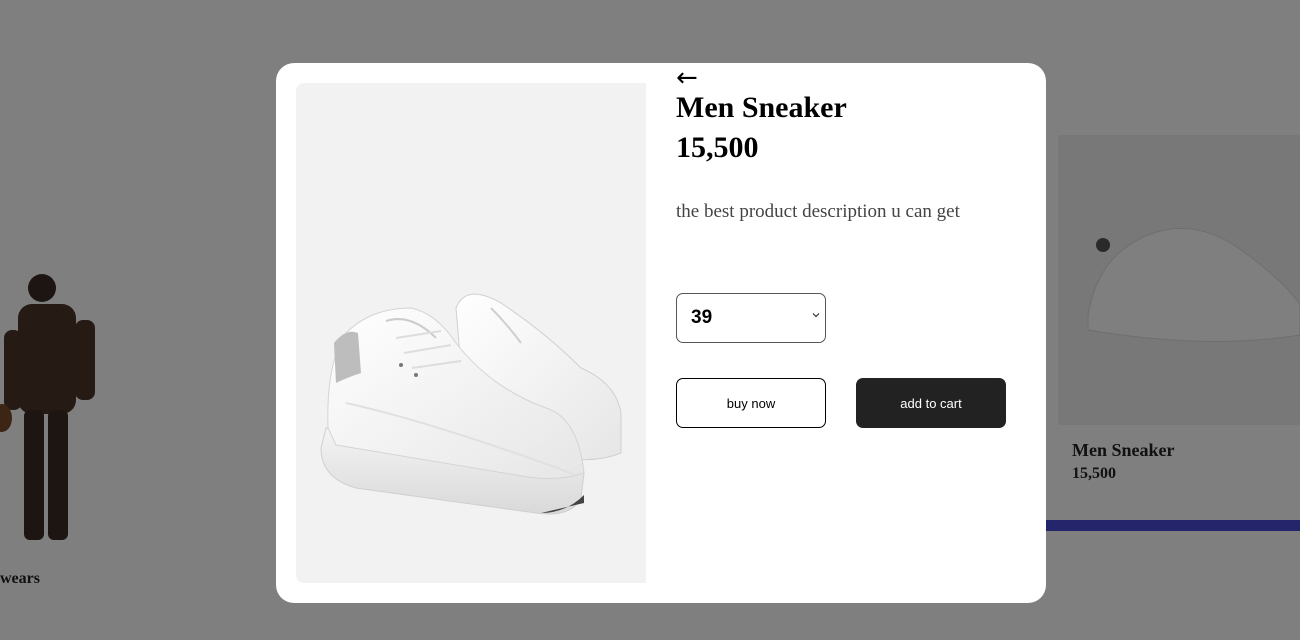 Image resolution: width=1300 pixels, height=640 pixels. Describe the element at coordinates (471, 404) in the screenshot. I see `sneaker-image` at that location.